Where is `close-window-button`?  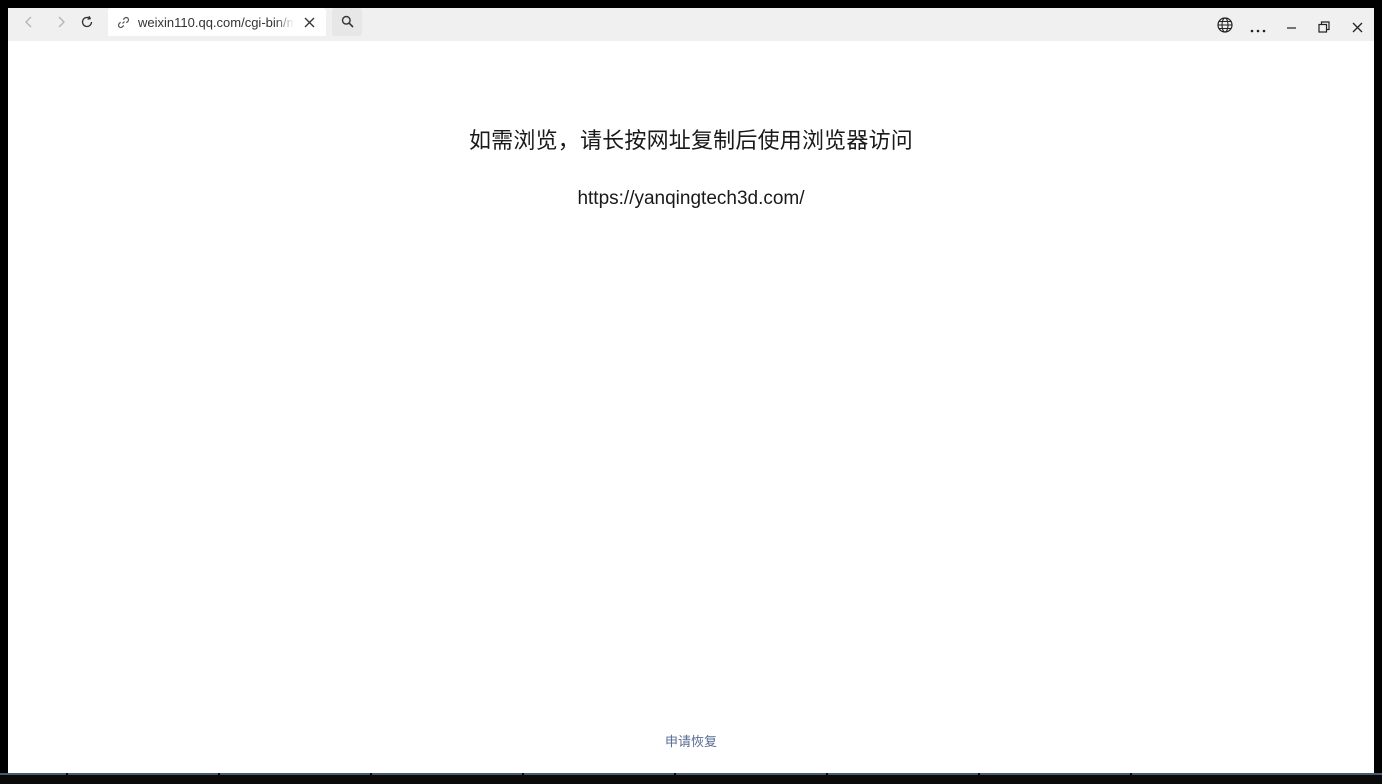
close-window-button is located at coordinates (1357, 27).